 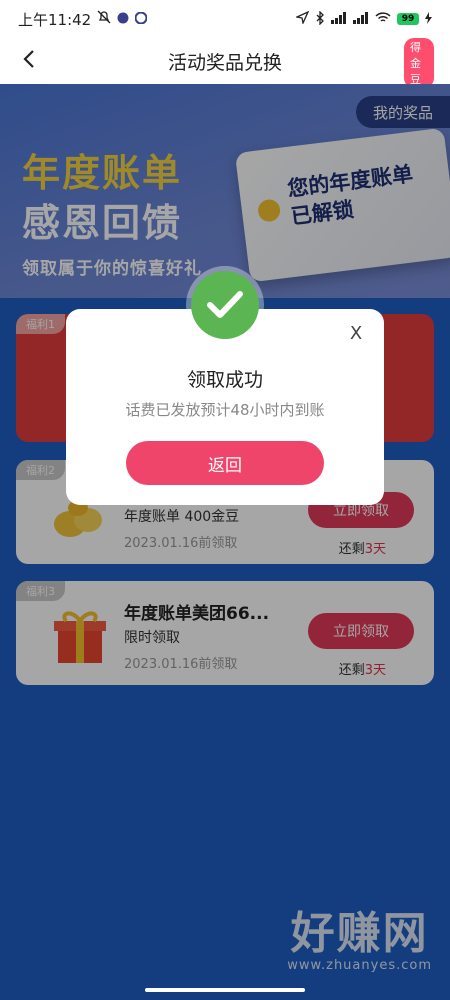 I want to click on app-header: 活动奖品兑换 得金豆, so click(x=225, y=63).